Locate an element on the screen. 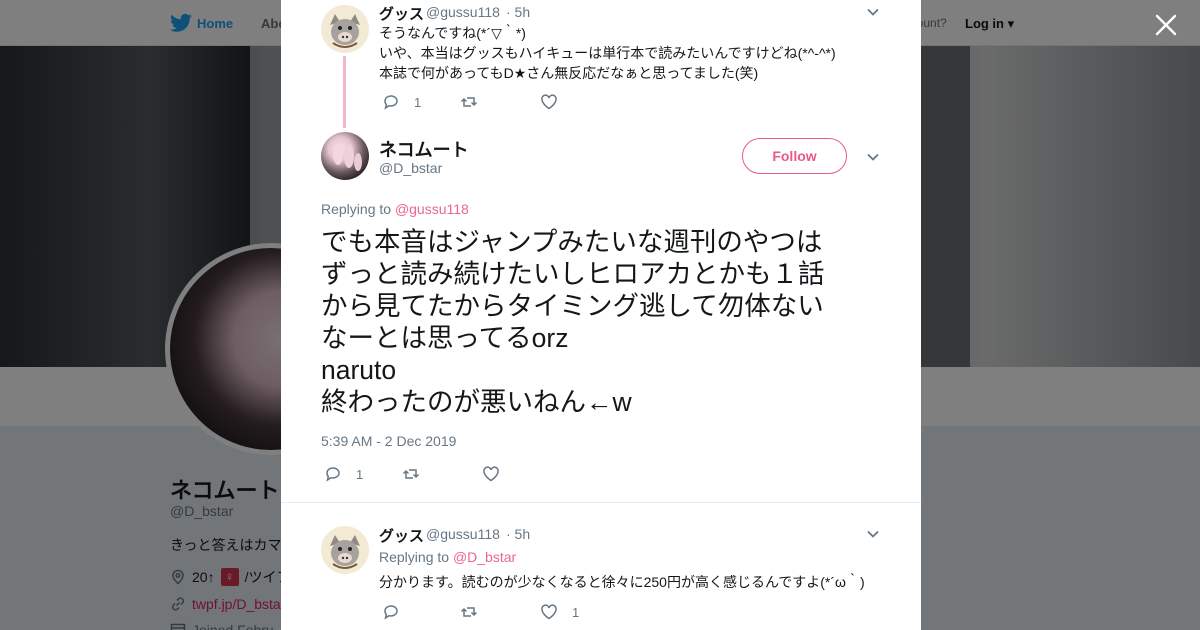 Image resolution: width=1200 pixels, height=630 pixels. reply-author-handle: @gussu118 is located at coordinates (463, 534).